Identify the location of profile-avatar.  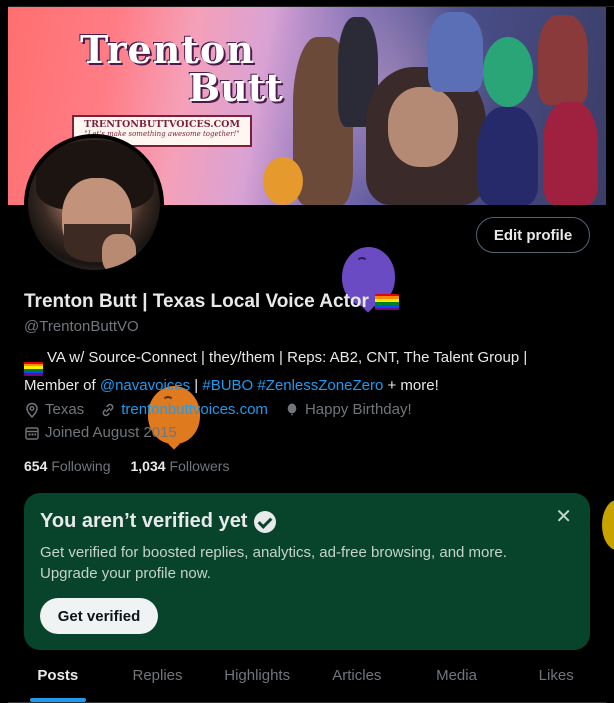
(94, 204).